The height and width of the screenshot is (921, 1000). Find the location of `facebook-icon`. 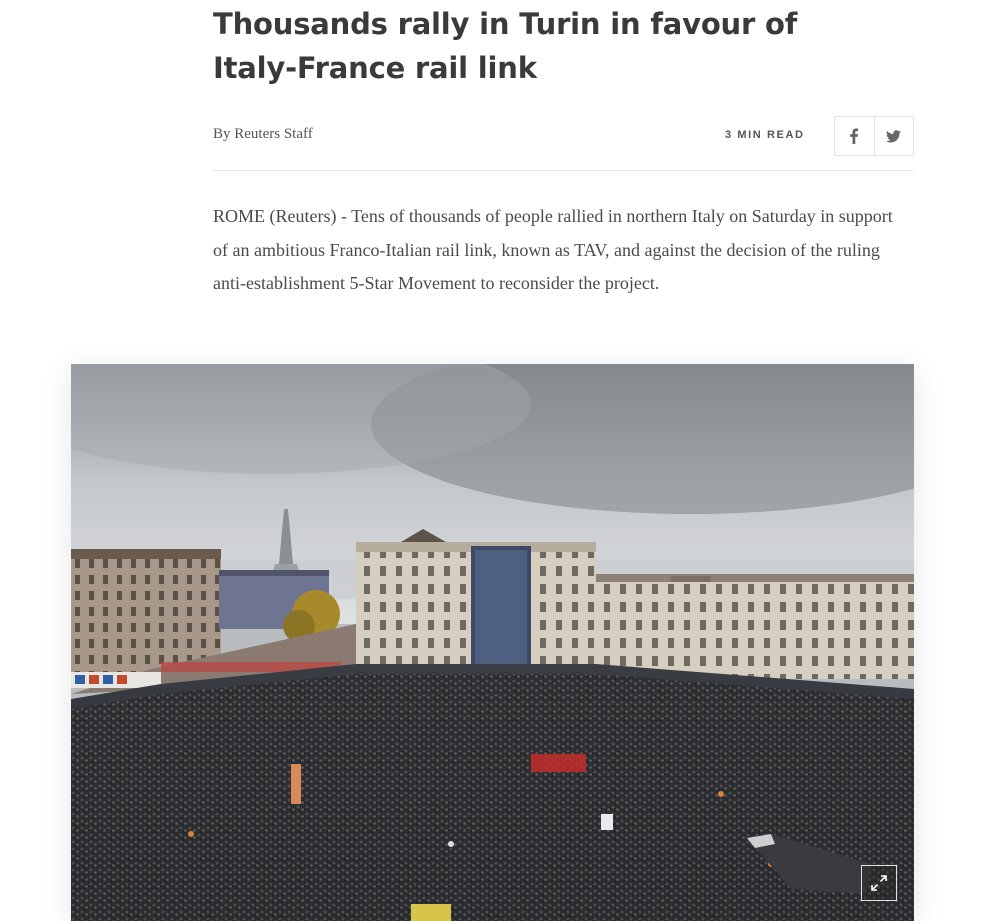

facebook-icon is located at coordinates (854, 136).